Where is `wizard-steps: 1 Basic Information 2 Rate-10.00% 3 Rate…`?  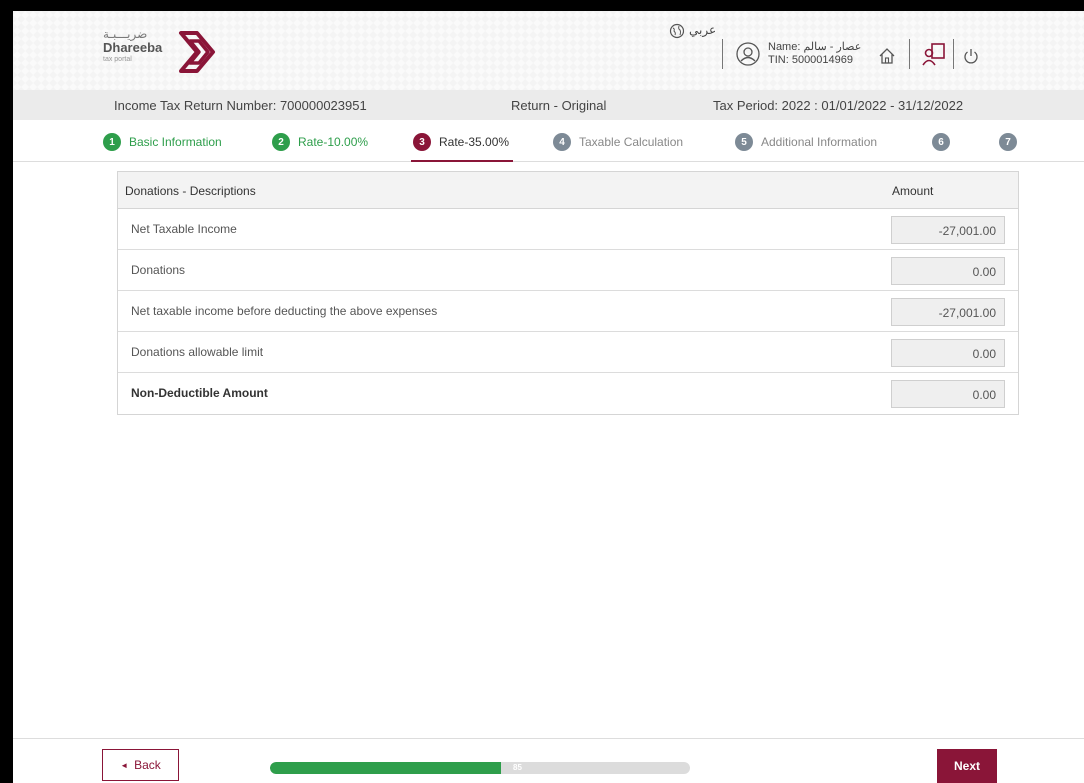
wizard-steps: 1 Basic Information 2 Rate-10.00% 3 Rate… is located at coordinates (548, 141).